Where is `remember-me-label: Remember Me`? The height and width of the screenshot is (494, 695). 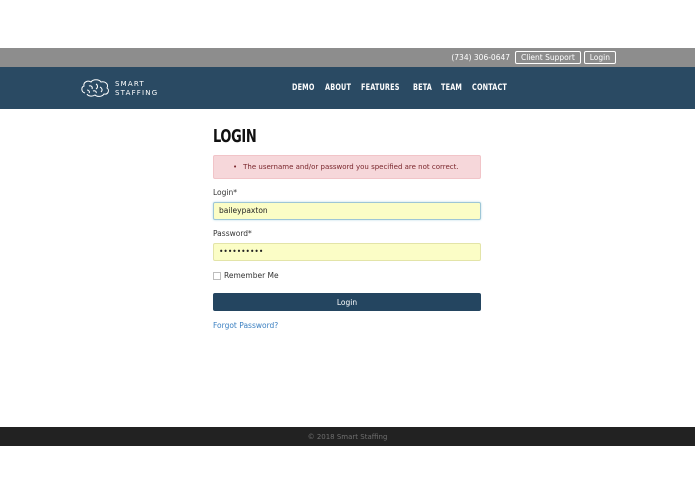
remember-me-label: Remember Me is located at coordinates (251, 275).